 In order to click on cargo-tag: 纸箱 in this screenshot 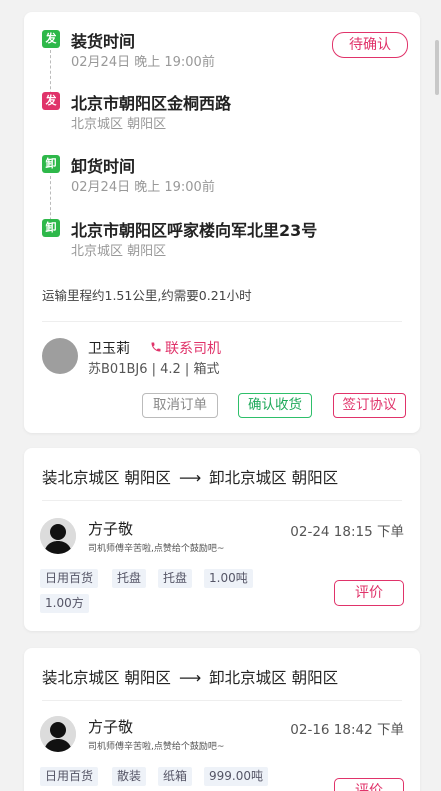, I will do `click(175, 776)`.